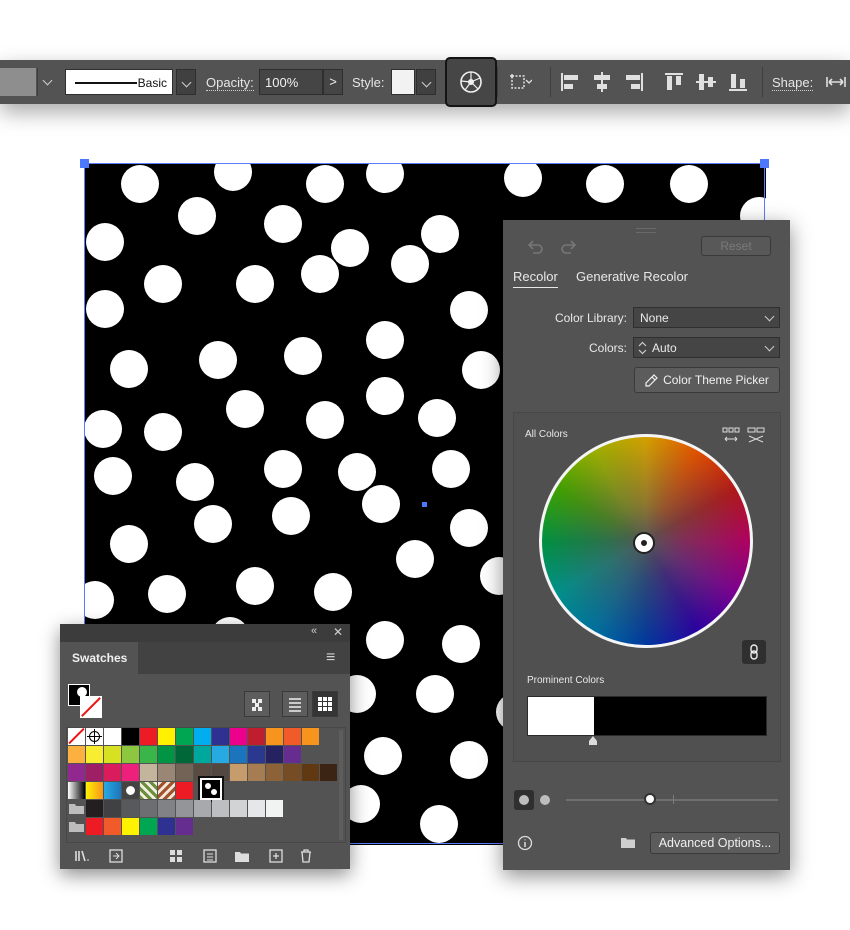 The height and width of the screenshot is (930, 850). What do you see at coordinates (210, 856) in the screenshot?
I see `swatch-options-icon` at bounding box center [210, 856].